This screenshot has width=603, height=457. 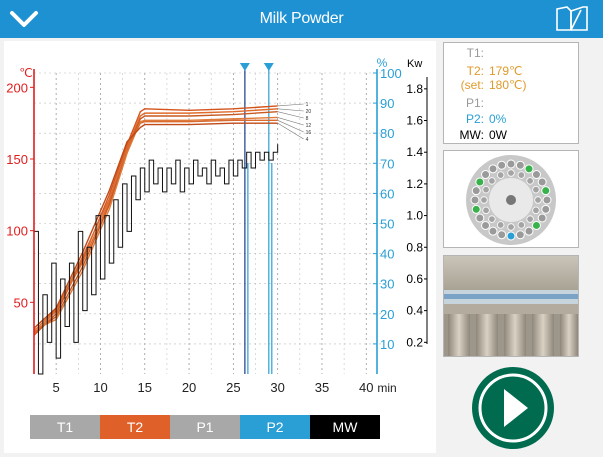 I want to click on temperature-tick-label: 150, so click(x=17, y=159).